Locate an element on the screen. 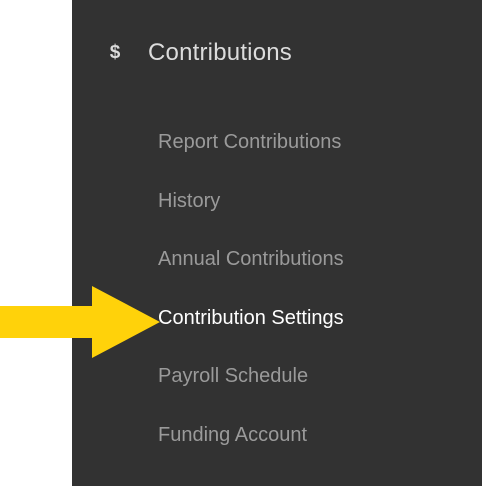 Image resolution: width=482 pixels, height=486 pixels. menu-item-annual-contributions: Annual Contributions is located at coordinates (251, 267).